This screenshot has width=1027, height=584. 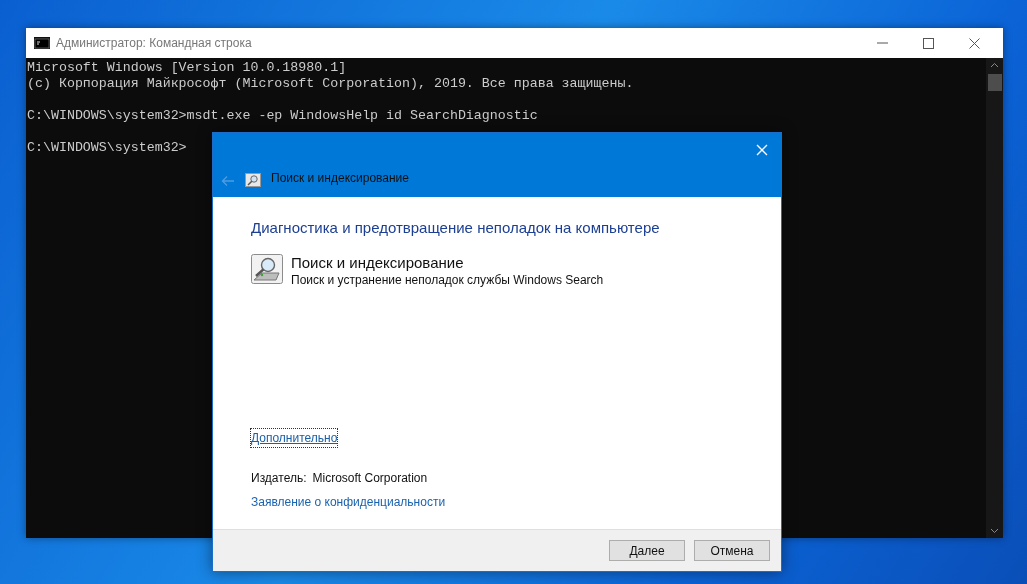 What do you see at coordinates (253, 180) in the screenshot?
I see `search-tool-icon` at bounding box center [253, 180].